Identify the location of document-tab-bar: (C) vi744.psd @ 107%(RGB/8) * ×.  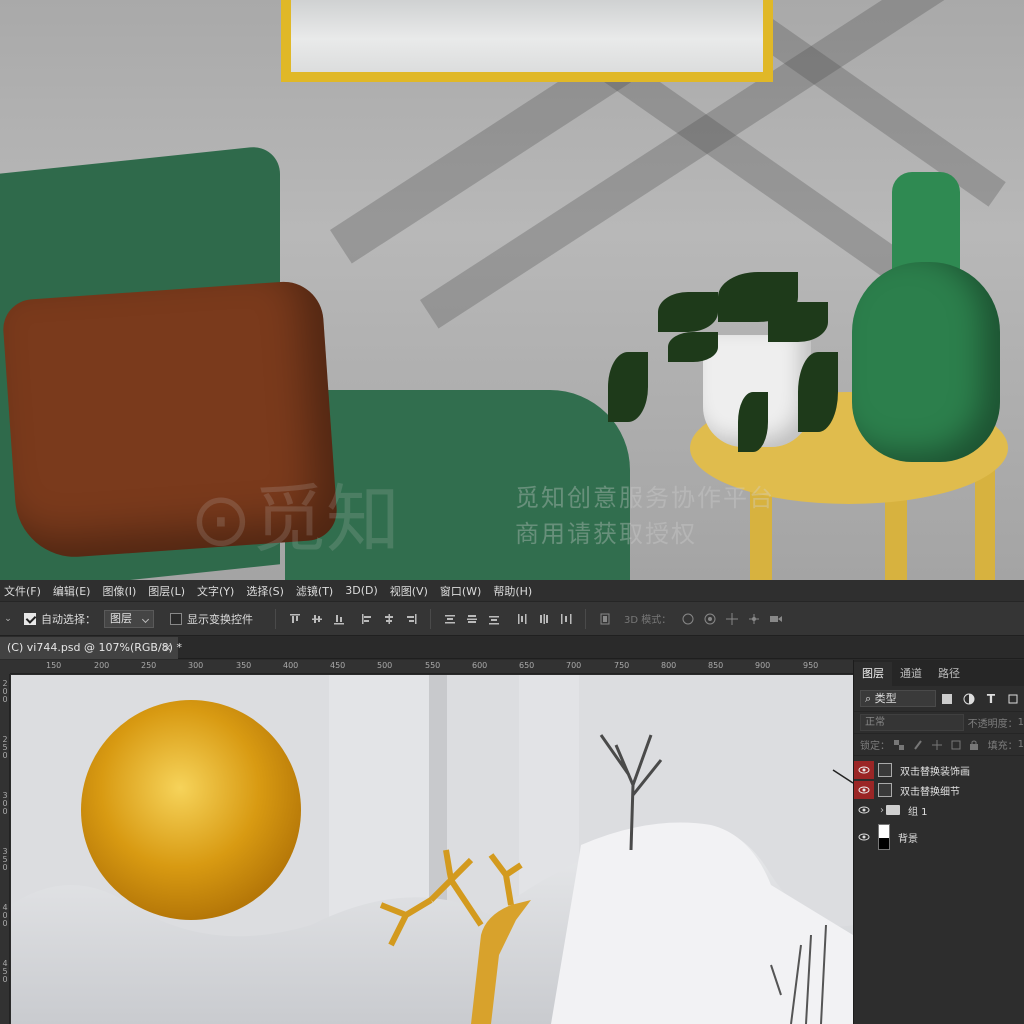
(512, 648).